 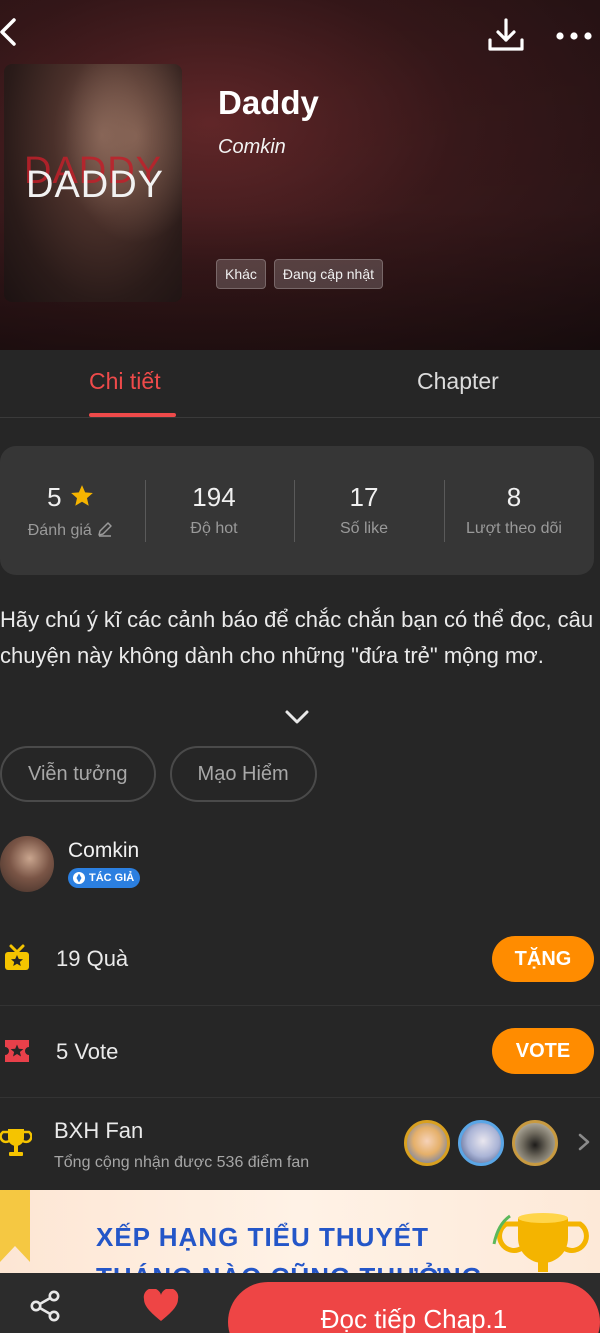 I want to click on give-gift-button: TẶNG, so click(x=543, y=959).